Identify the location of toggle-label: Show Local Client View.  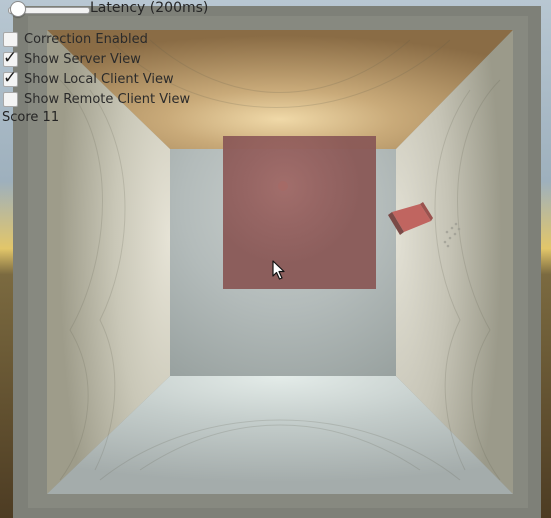
(99, 79).